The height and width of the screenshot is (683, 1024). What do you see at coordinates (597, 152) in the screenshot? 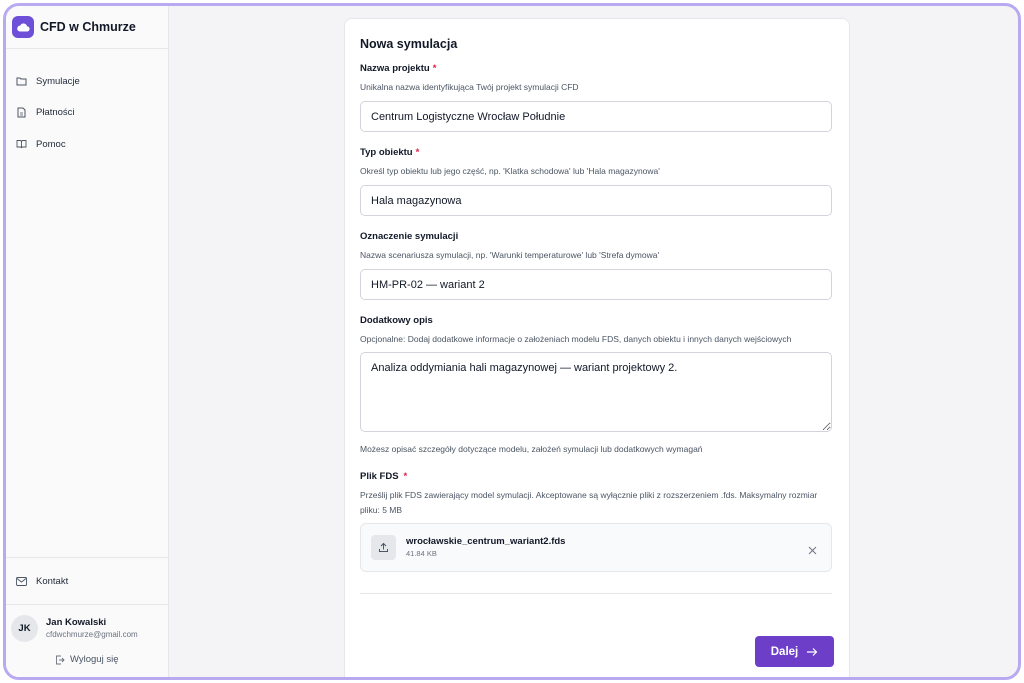
I see `object-type-label: Typ obiektu *` at bounding box center [597, 152].